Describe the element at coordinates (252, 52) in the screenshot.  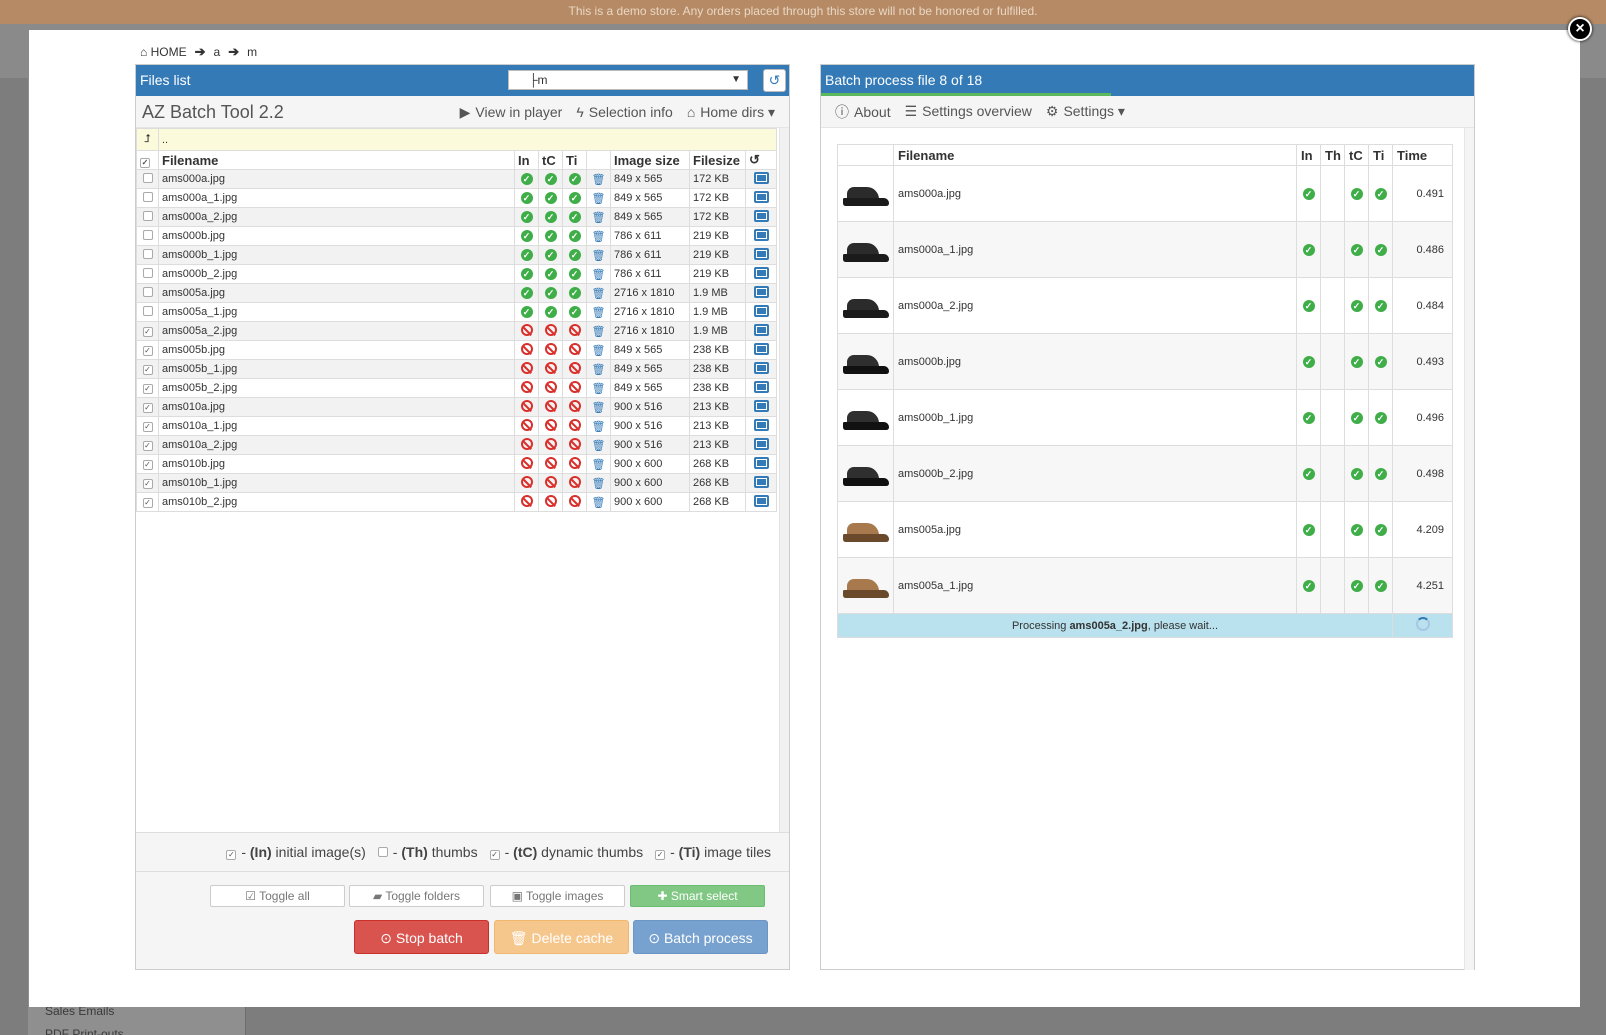
I see `breadcrumb-item: m` at that location.